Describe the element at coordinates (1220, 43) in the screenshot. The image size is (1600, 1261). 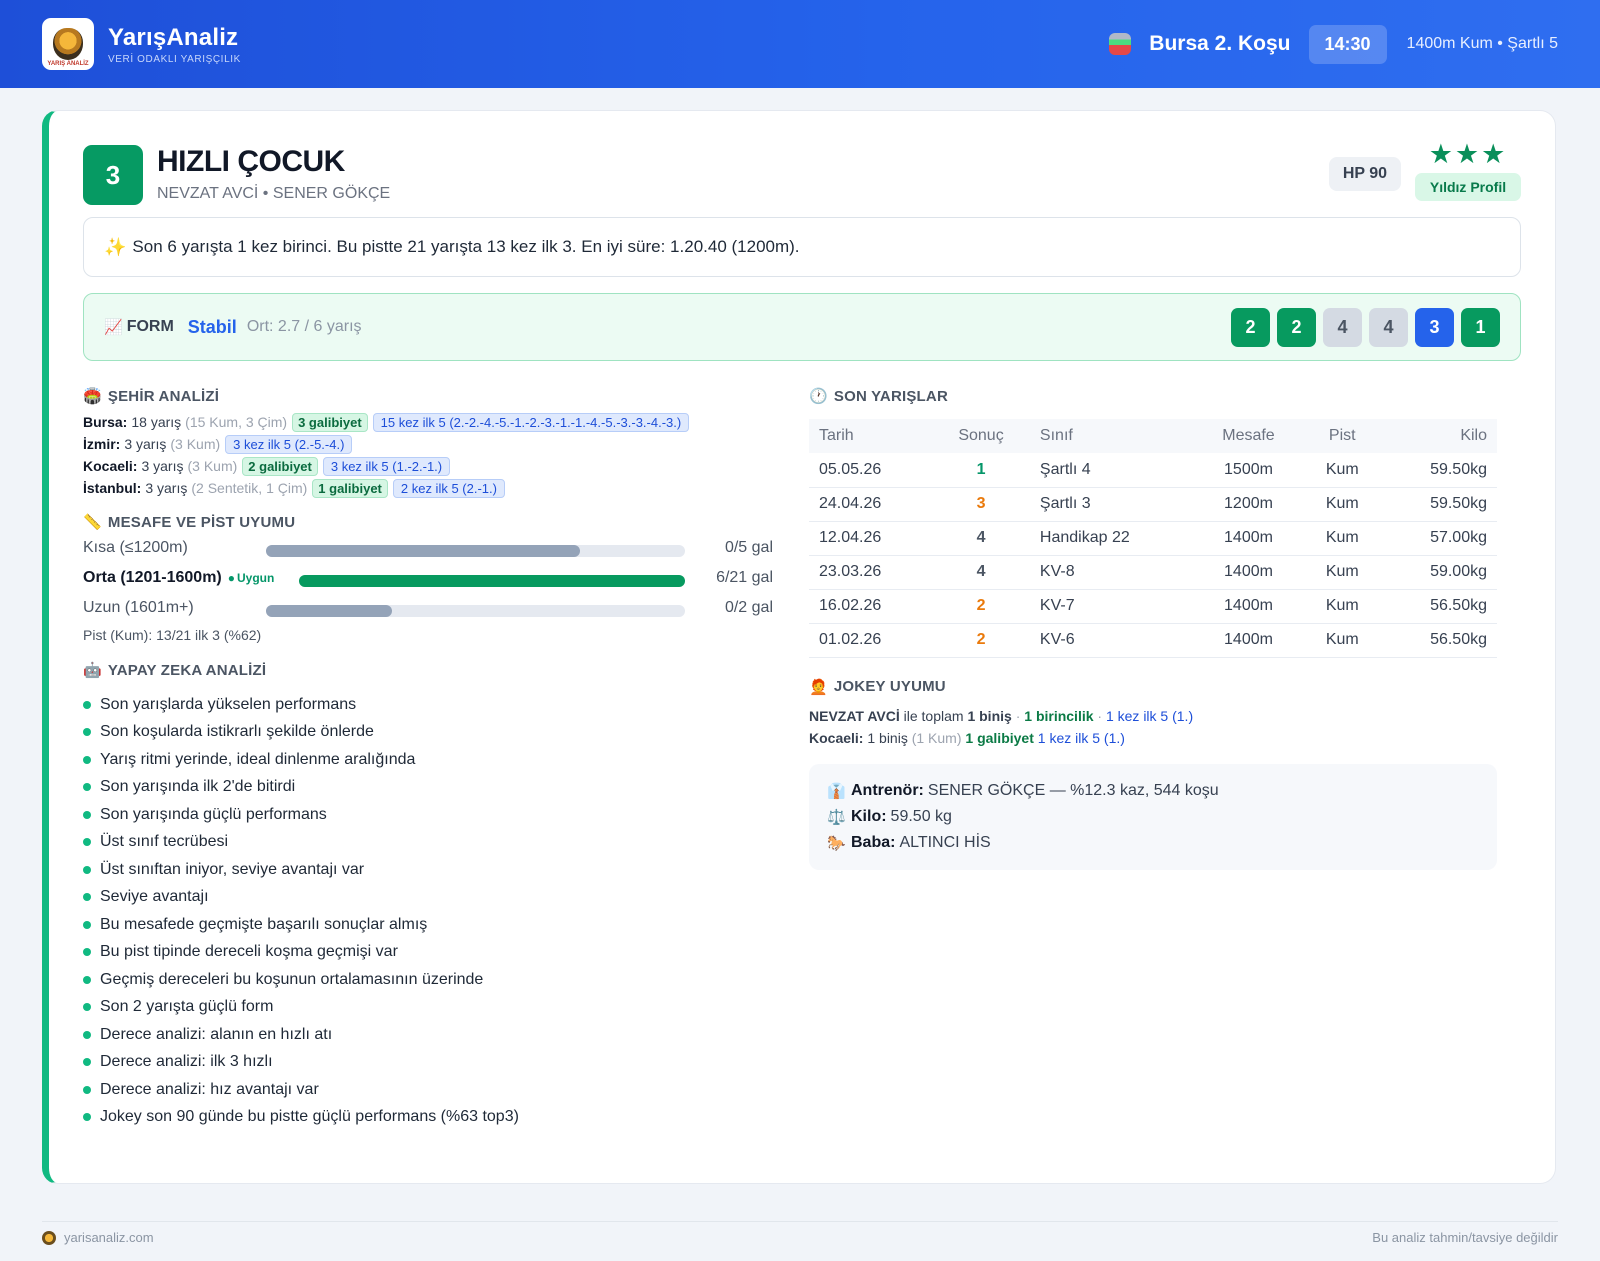
I see `race-title: Bursa 2. Koşu` at that location.